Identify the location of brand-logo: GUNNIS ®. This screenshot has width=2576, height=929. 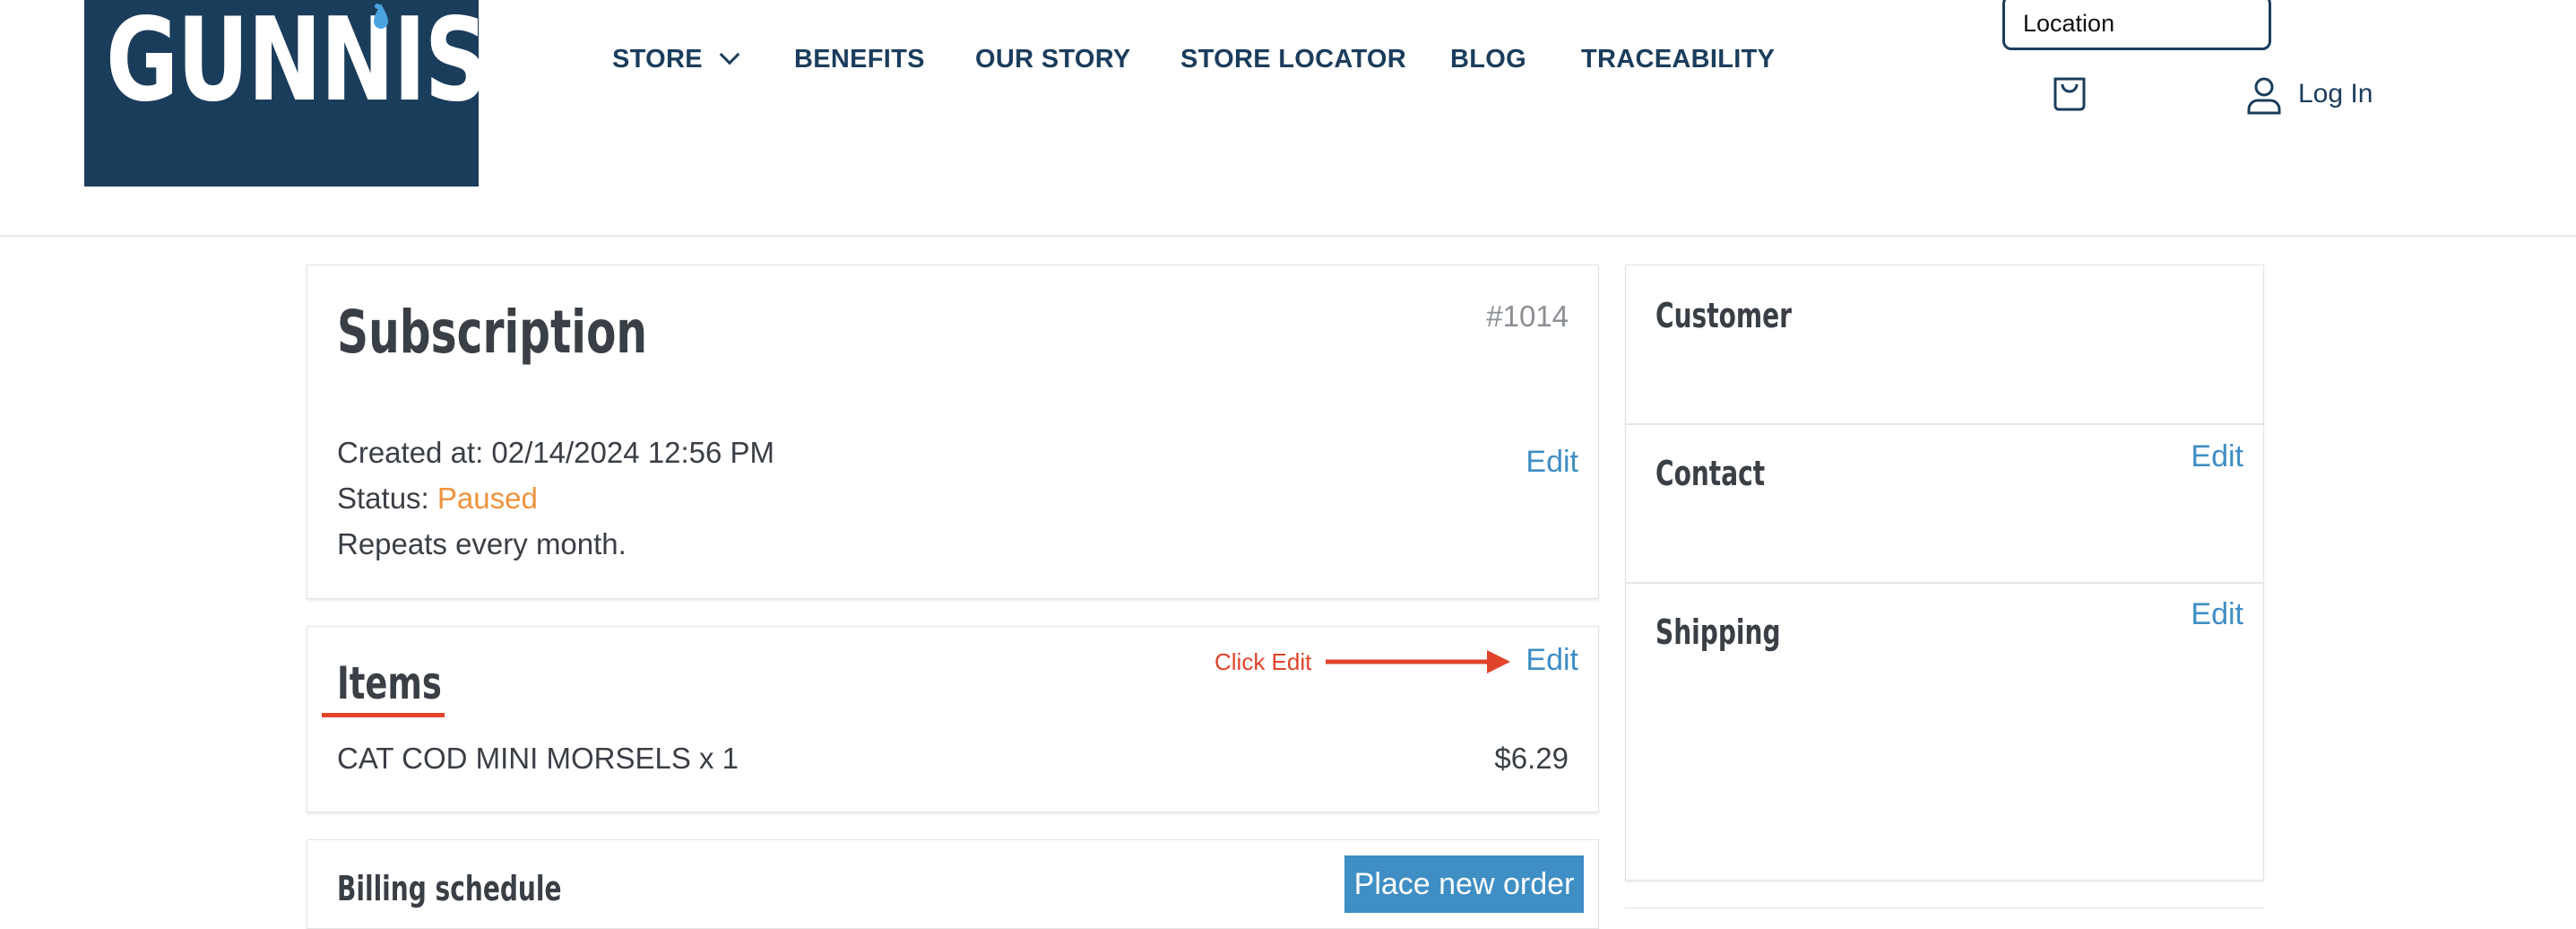
(308, 93).